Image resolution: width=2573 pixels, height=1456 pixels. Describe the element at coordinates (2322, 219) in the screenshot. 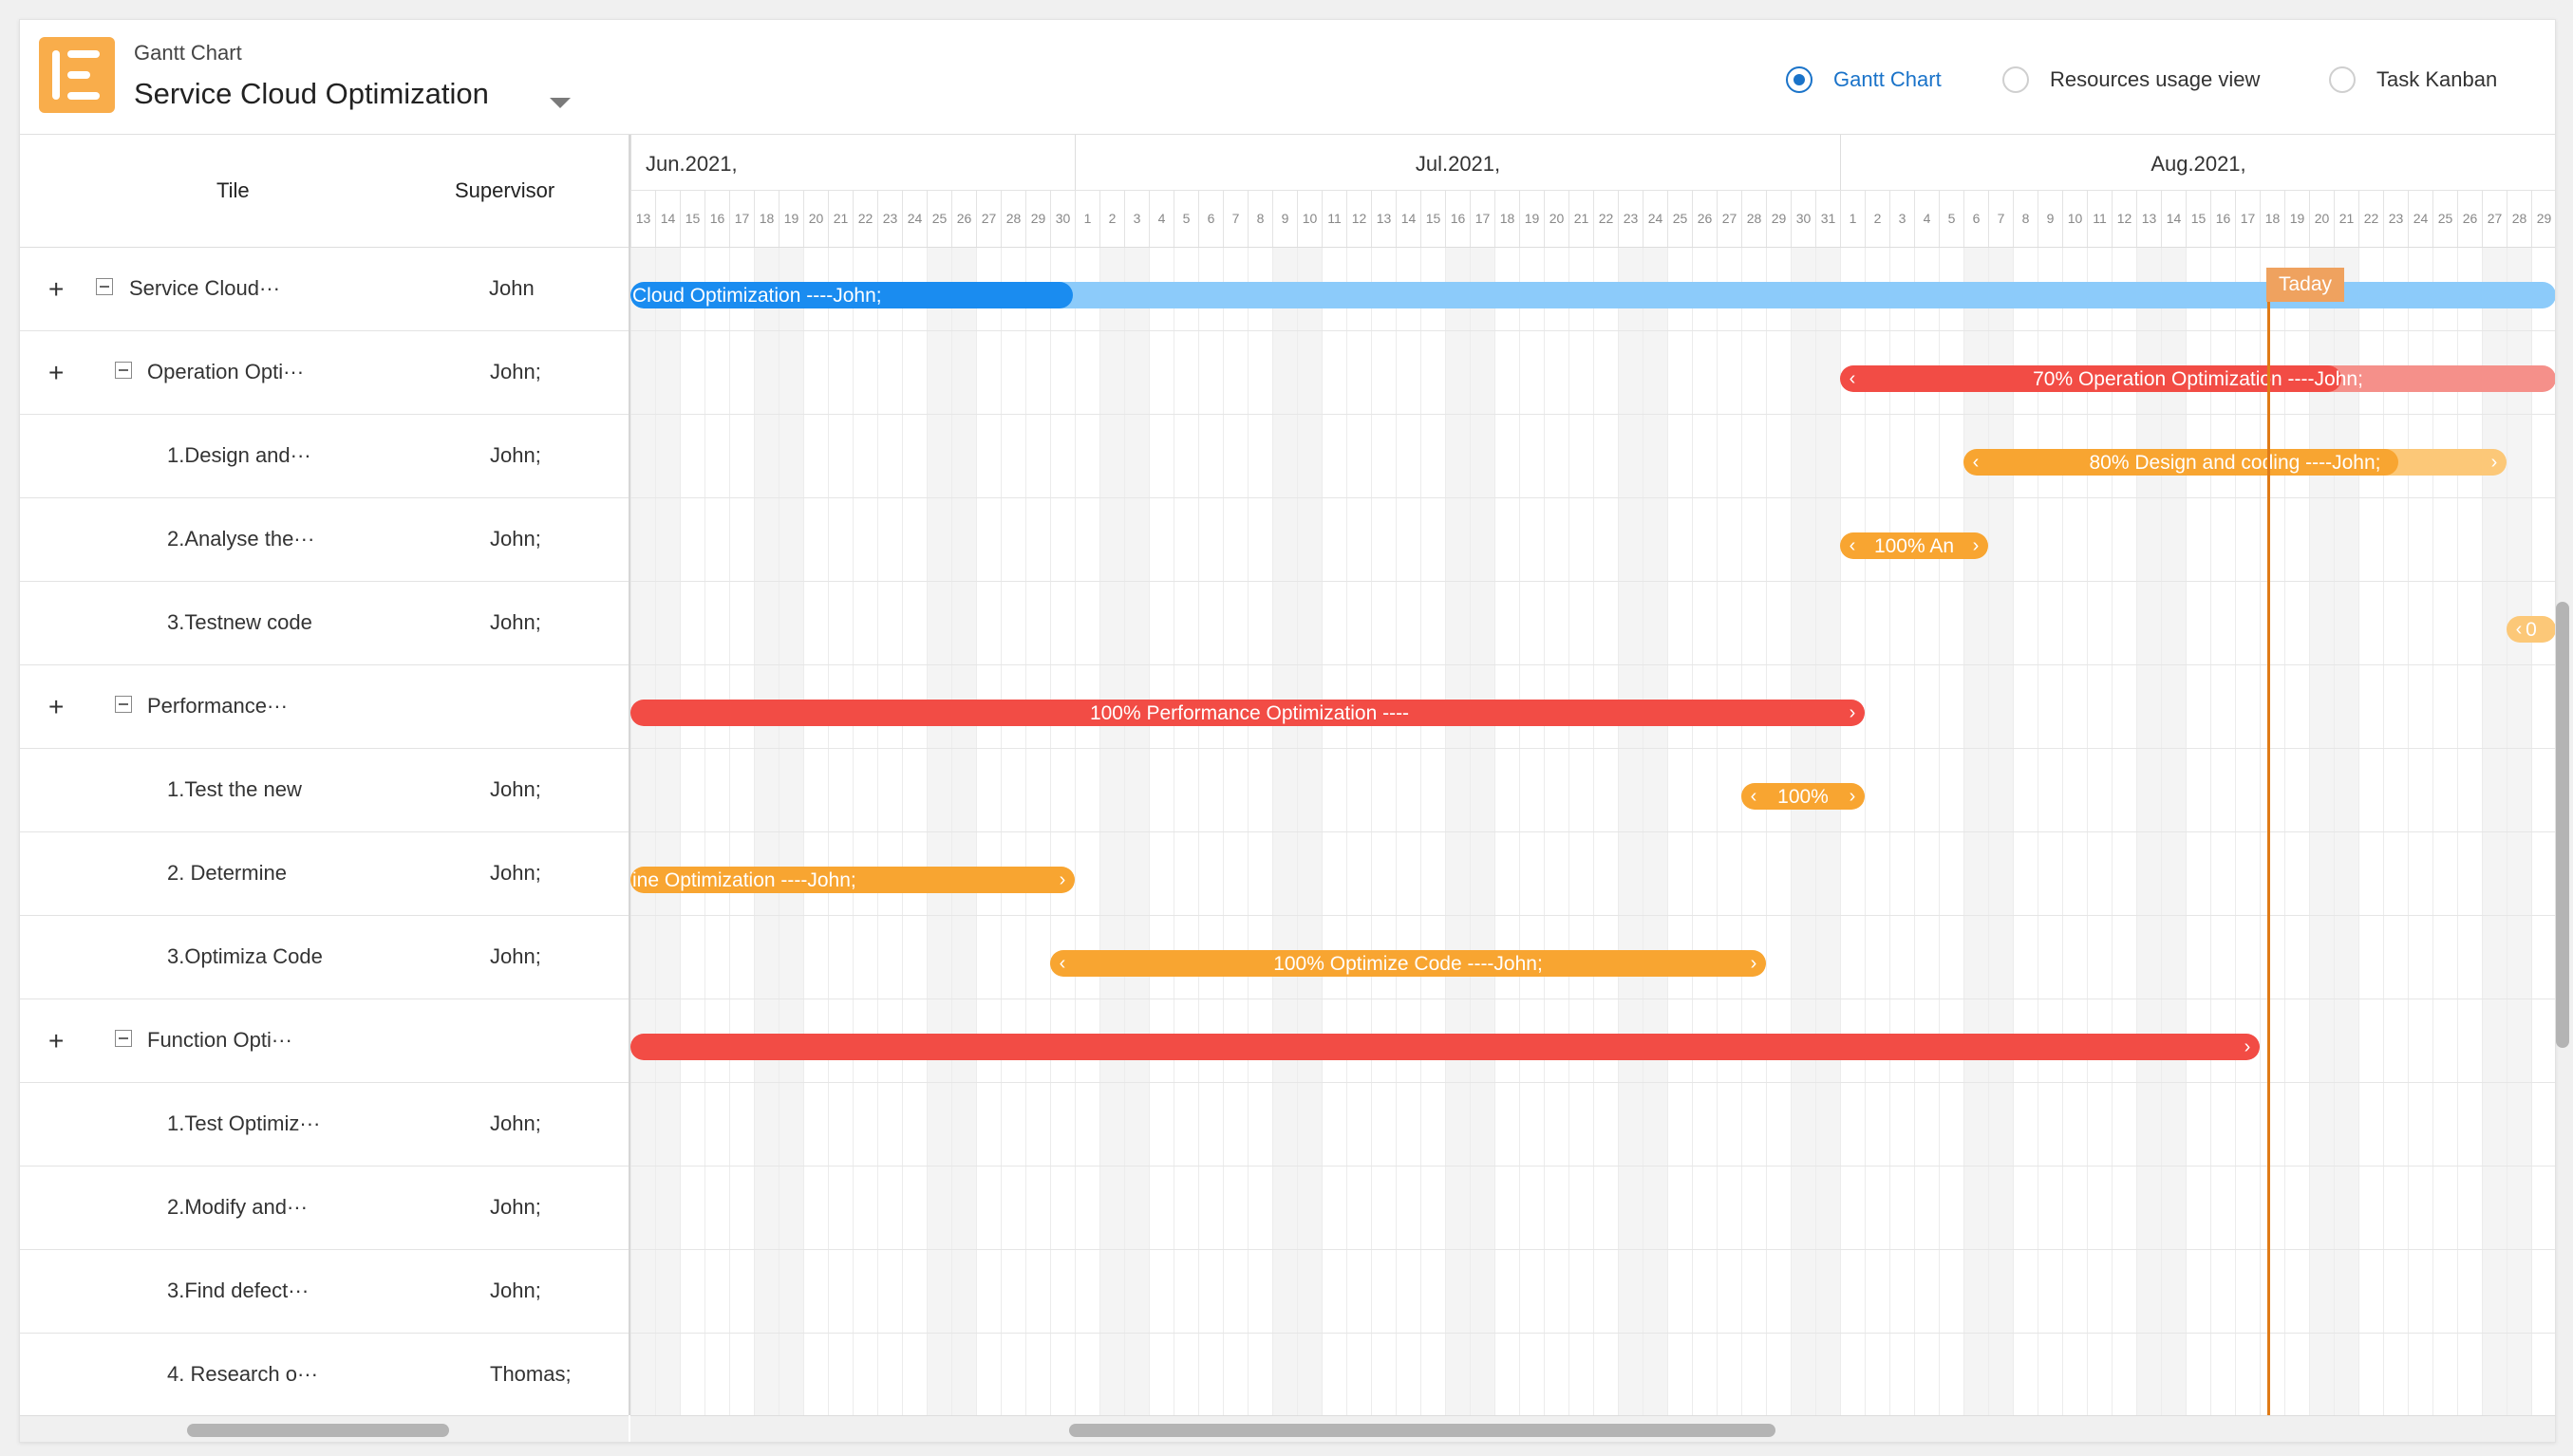

I see `day-label: 20` at that location.